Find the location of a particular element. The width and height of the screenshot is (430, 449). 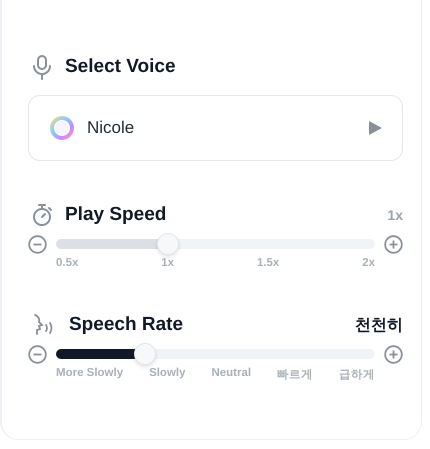

tick-label: 0.5x is located at coordinates (67, 263).